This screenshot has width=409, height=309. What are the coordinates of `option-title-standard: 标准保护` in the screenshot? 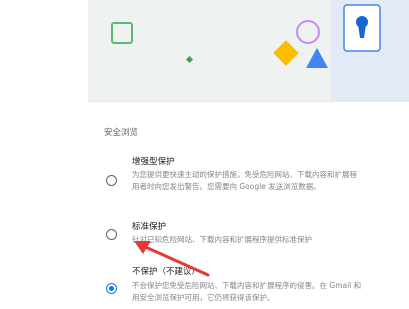 It's located at (149, 227).